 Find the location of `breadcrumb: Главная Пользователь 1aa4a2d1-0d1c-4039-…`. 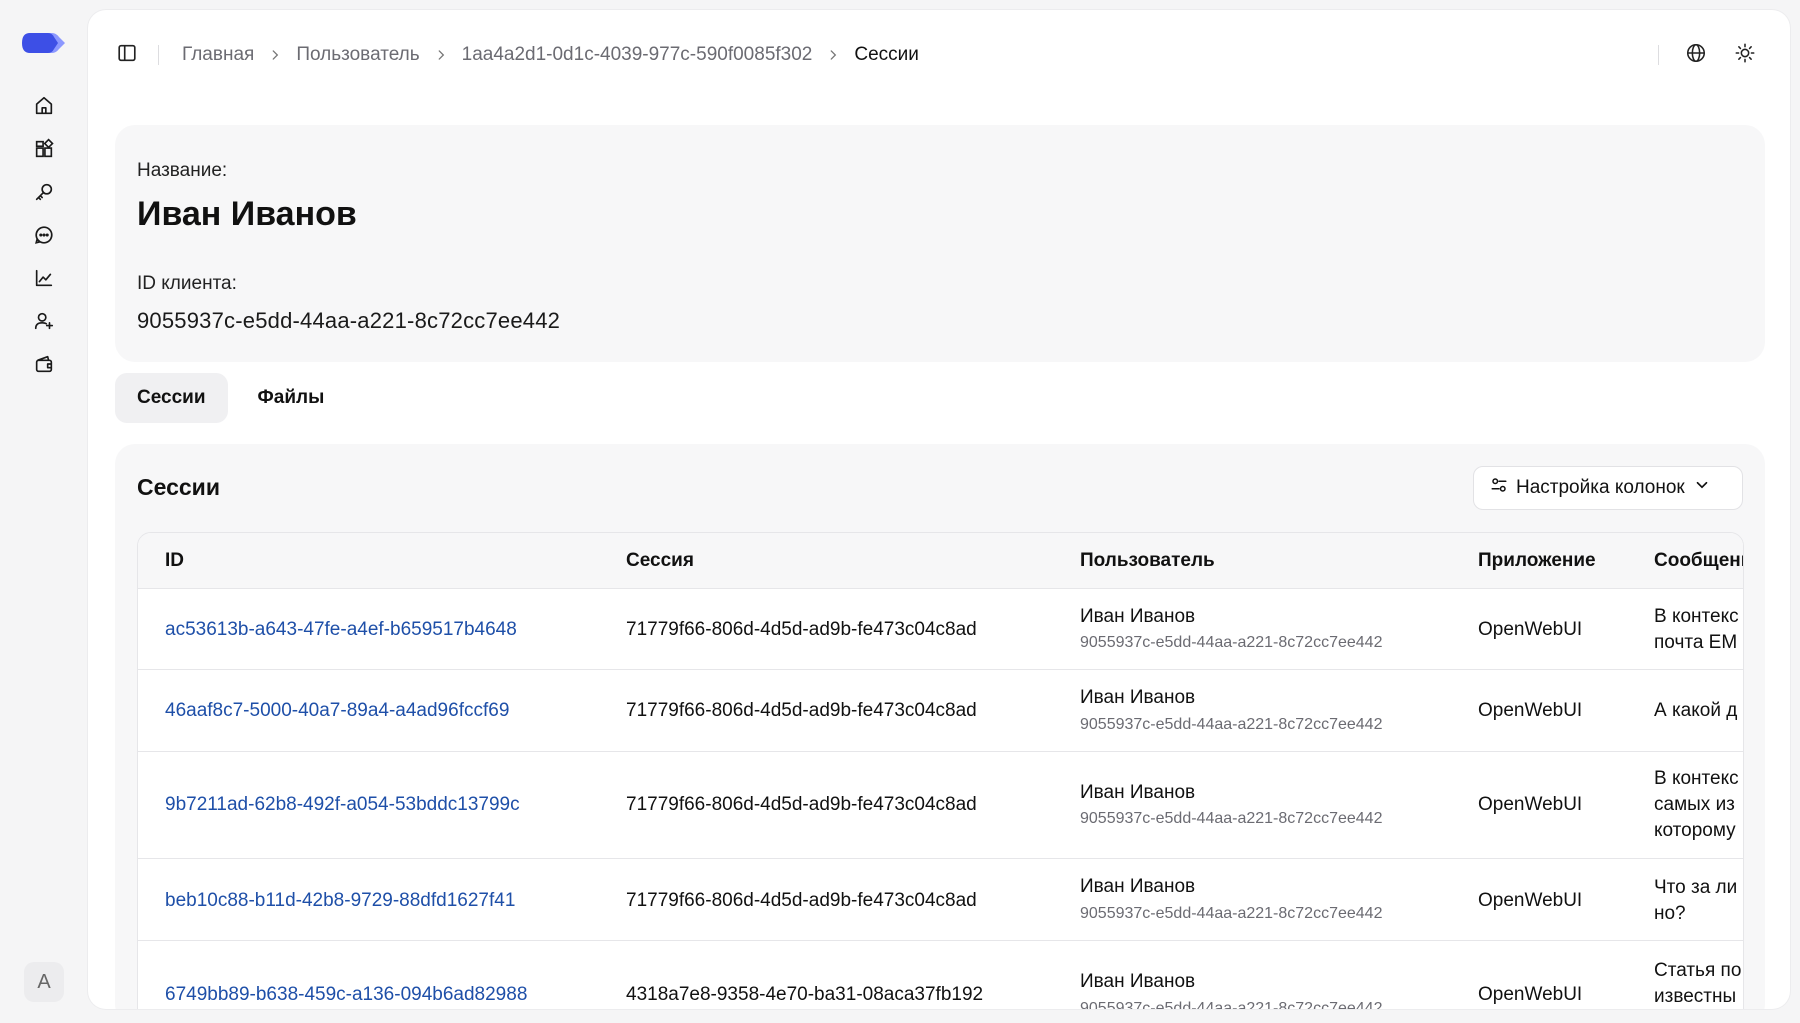

breadcrumb: Главная Пользователь 1aa4a2d1-0d1c-4039-… is located at coordinates (550, 55).